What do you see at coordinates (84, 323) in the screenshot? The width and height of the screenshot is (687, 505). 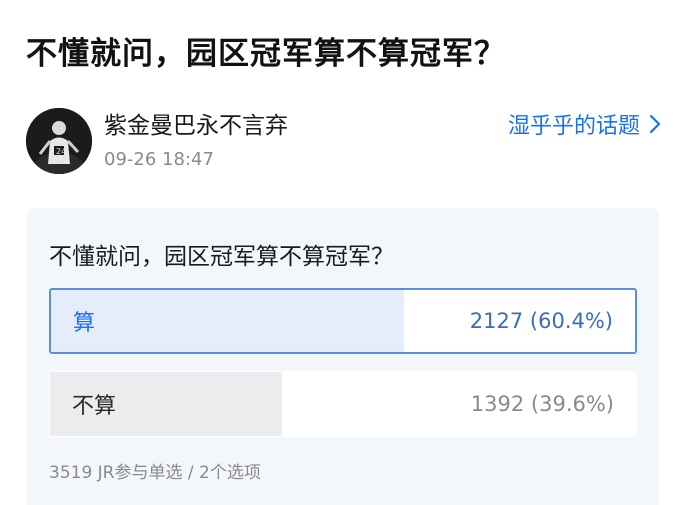 I see `poll-option-yes-label: 算` at bounding box center [84, 323].